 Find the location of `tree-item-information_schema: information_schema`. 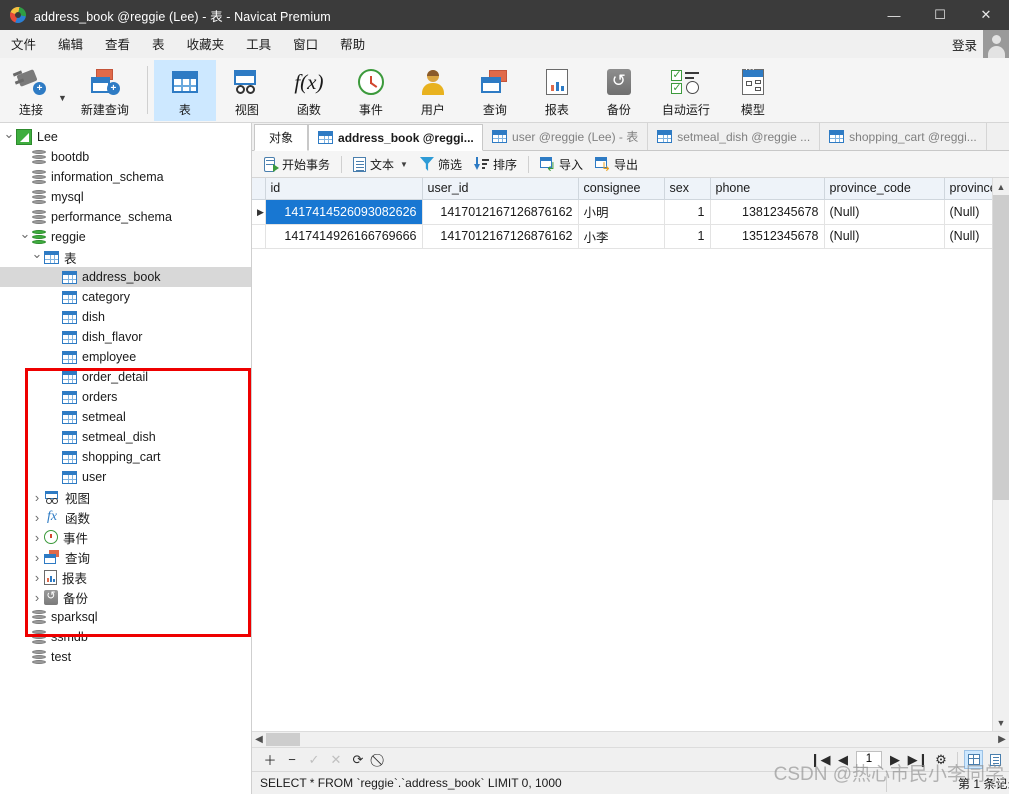

tree-item-information_schema: information_schema is located at coordinates (125, 177).